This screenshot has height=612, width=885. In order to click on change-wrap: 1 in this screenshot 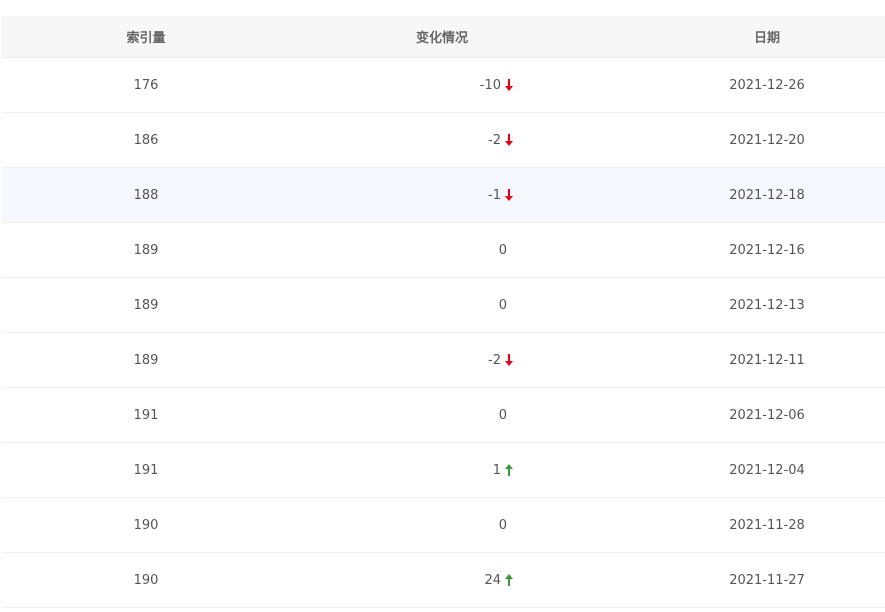, I will do `click(458, 470)`.